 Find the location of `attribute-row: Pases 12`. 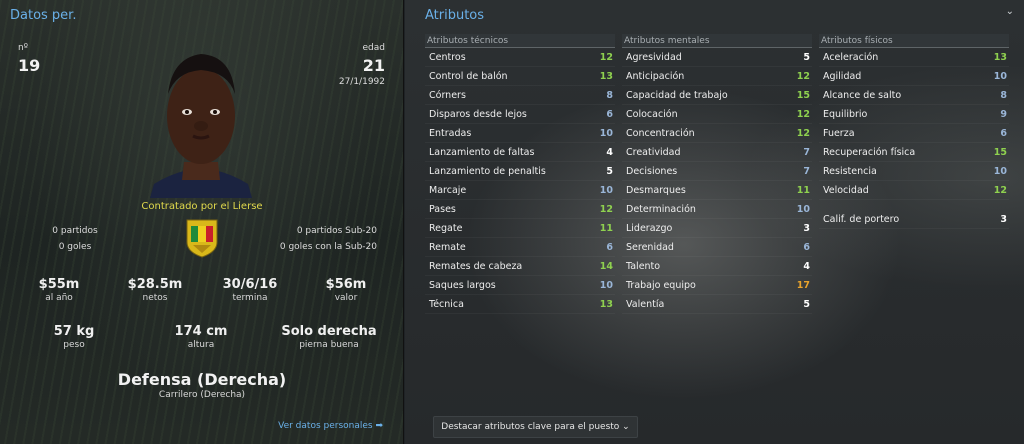

attribute-row: Pases 12 is located at coordinates (520, 209).